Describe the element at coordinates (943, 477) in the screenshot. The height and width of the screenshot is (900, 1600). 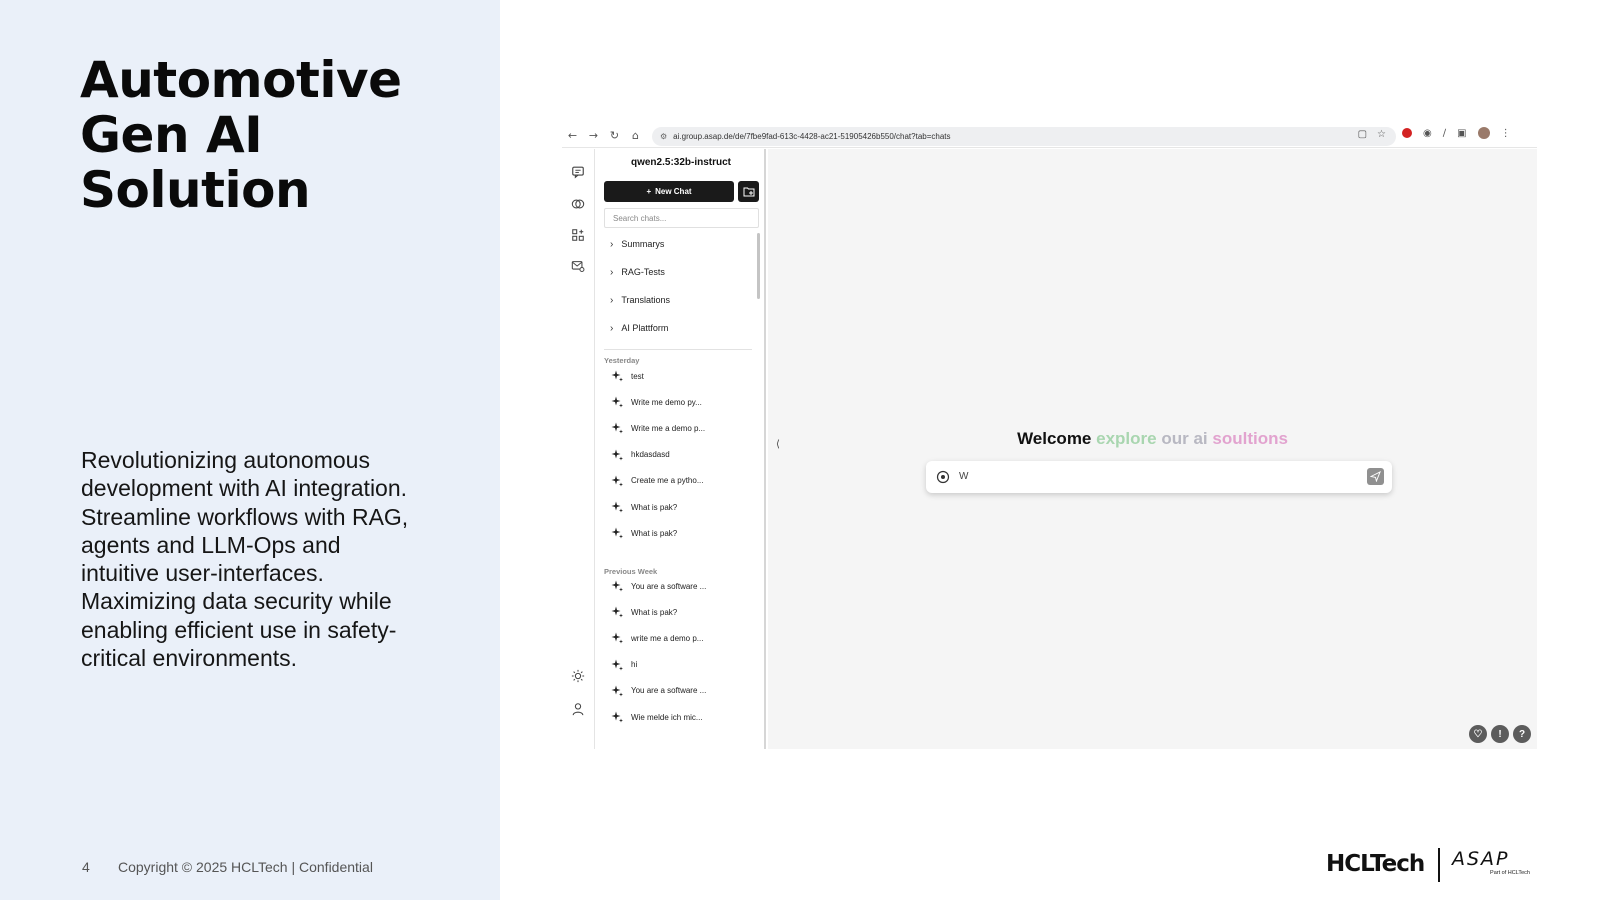
I see `attach-plus-icon` at that location.